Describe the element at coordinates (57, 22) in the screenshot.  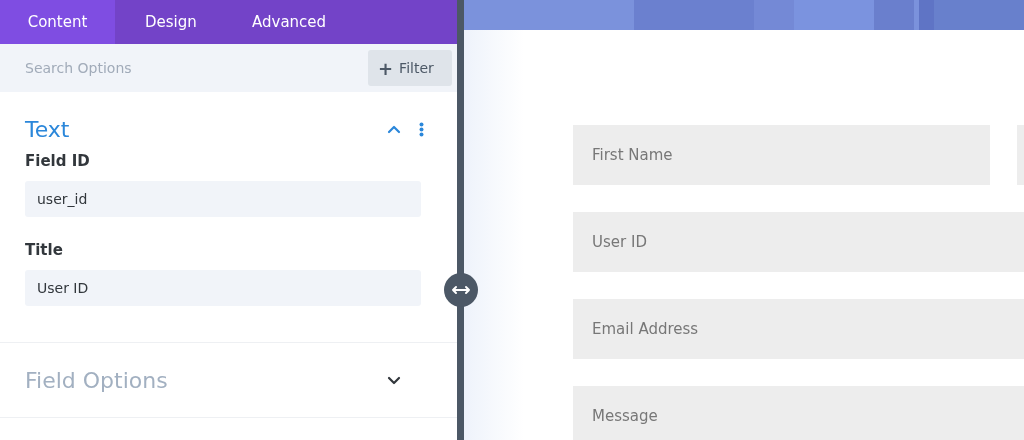
I see `tab: Content` at that location.